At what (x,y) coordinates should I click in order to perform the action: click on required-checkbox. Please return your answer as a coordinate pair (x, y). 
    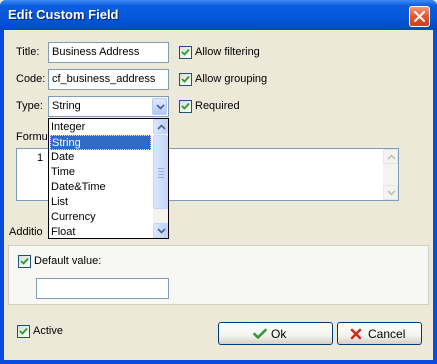
    Looking at the image, I should click on (185, 106).